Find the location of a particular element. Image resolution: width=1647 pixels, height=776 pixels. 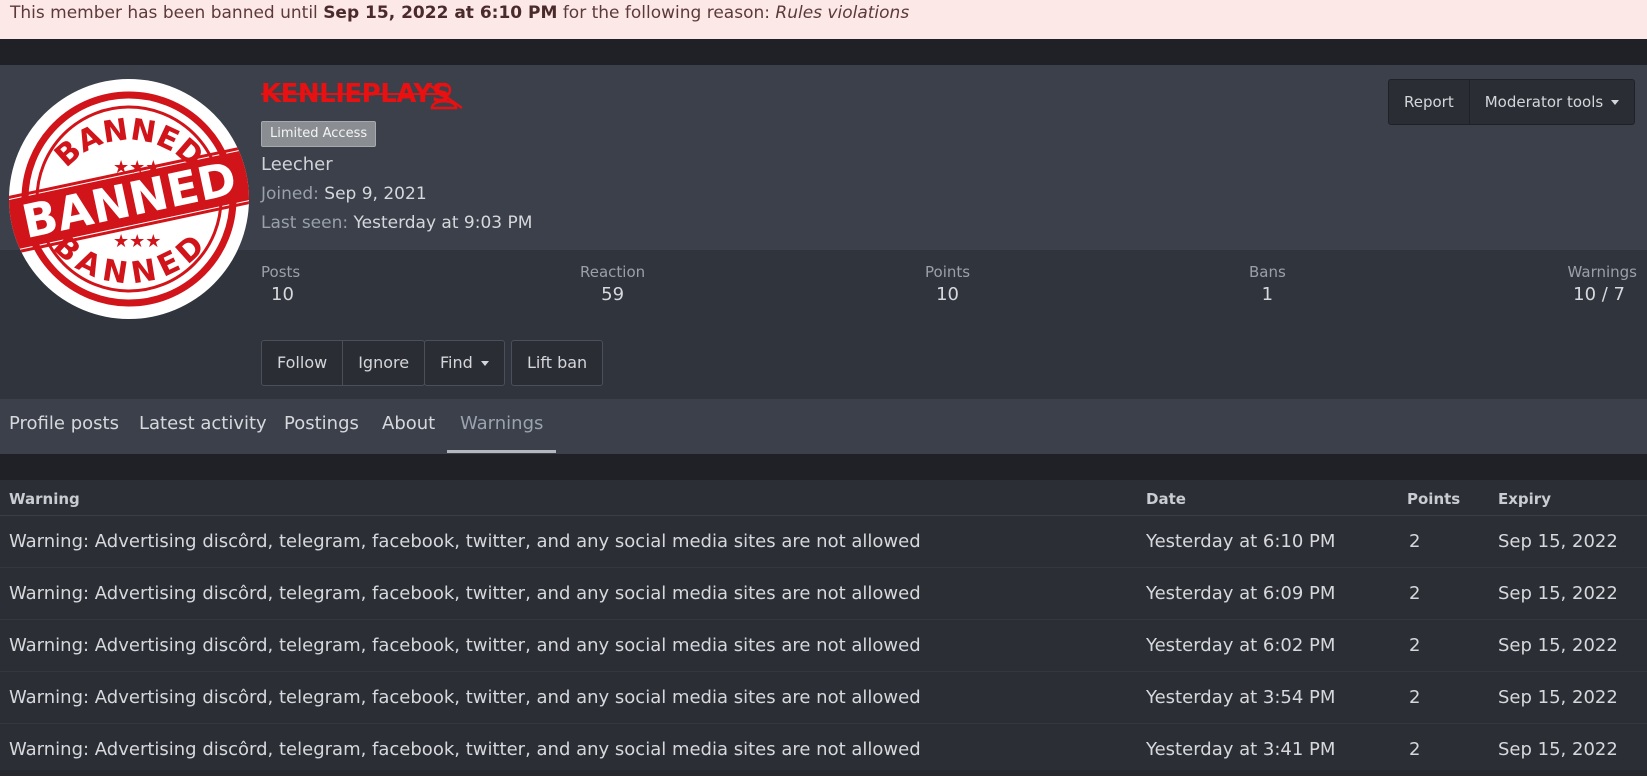

date-cell: Yesterday at 6:02 PM is located at coordinates (1241, 645).